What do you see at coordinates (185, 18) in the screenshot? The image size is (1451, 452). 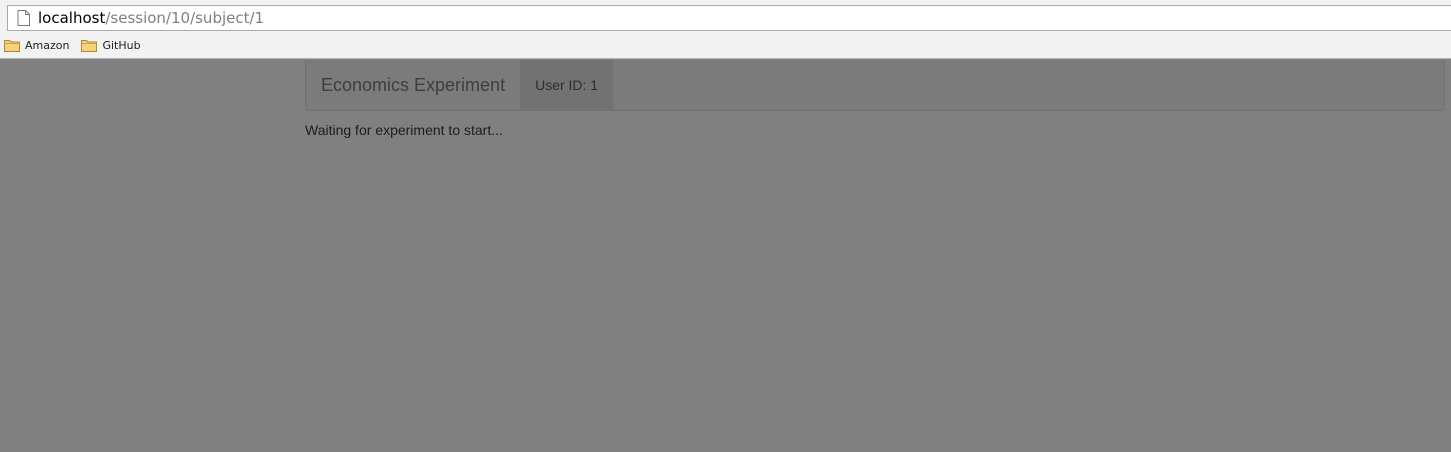 I see `url-path: /session/10/subject/1` at bounding box center [185, 18].